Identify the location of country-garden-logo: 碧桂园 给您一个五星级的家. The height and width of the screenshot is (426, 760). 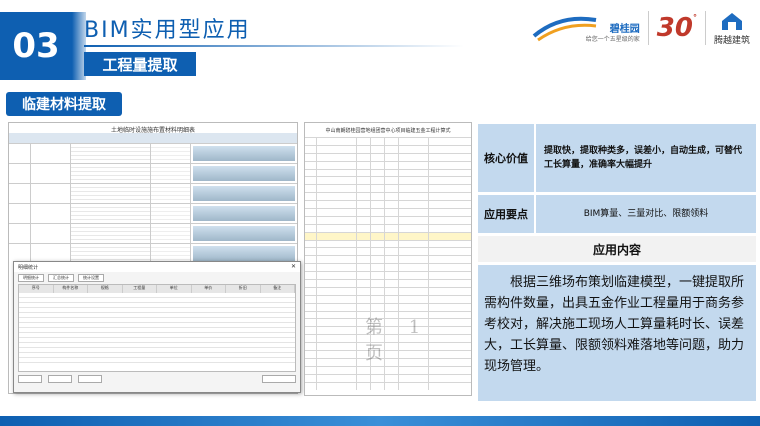
(585, 28).